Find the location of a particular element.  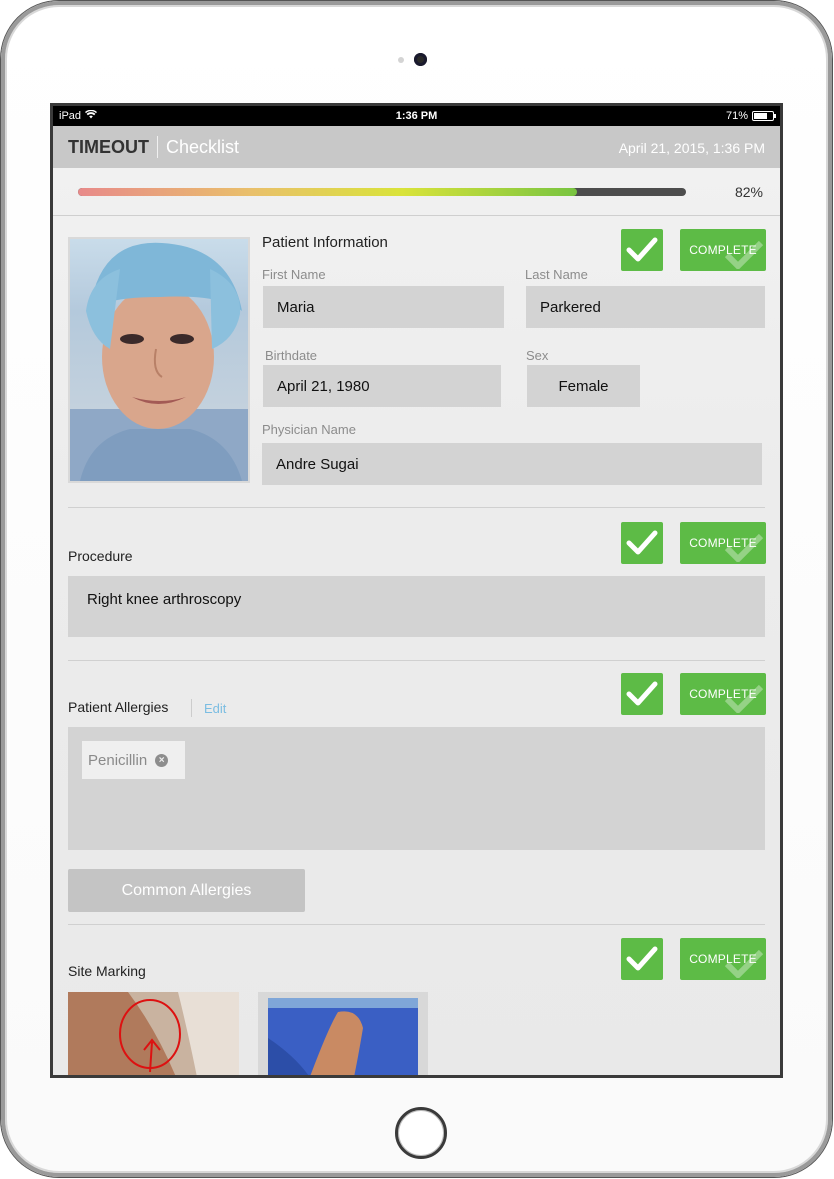

home-button is located at coordinates (421, 1133).